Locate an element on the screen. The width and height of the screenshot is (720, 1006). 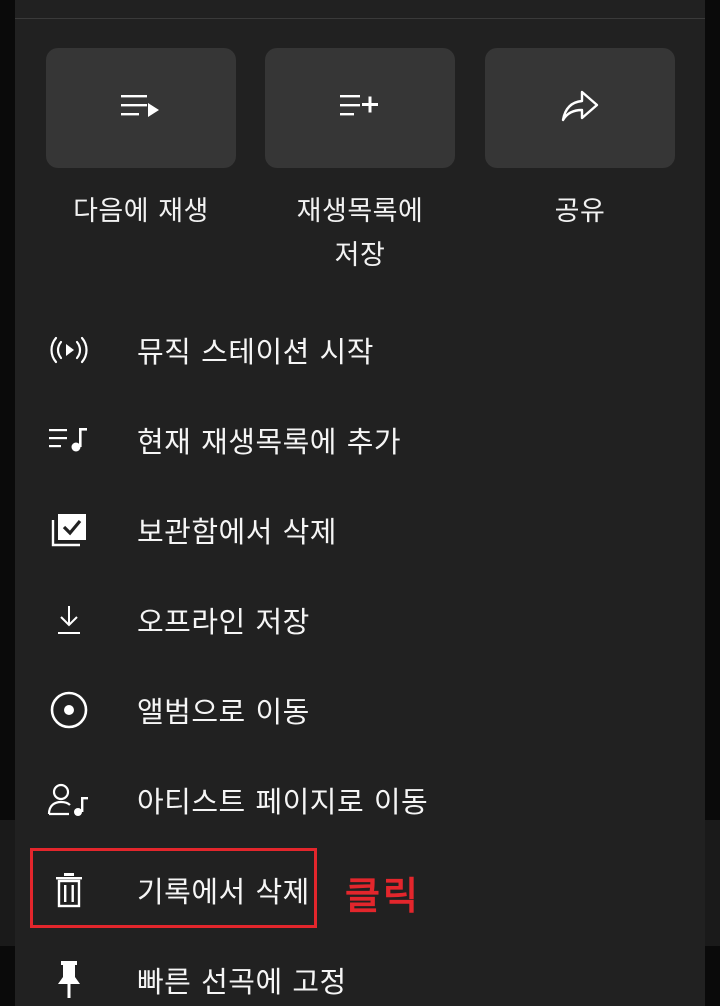
sheet-divider is located at coordinates (360, 18).